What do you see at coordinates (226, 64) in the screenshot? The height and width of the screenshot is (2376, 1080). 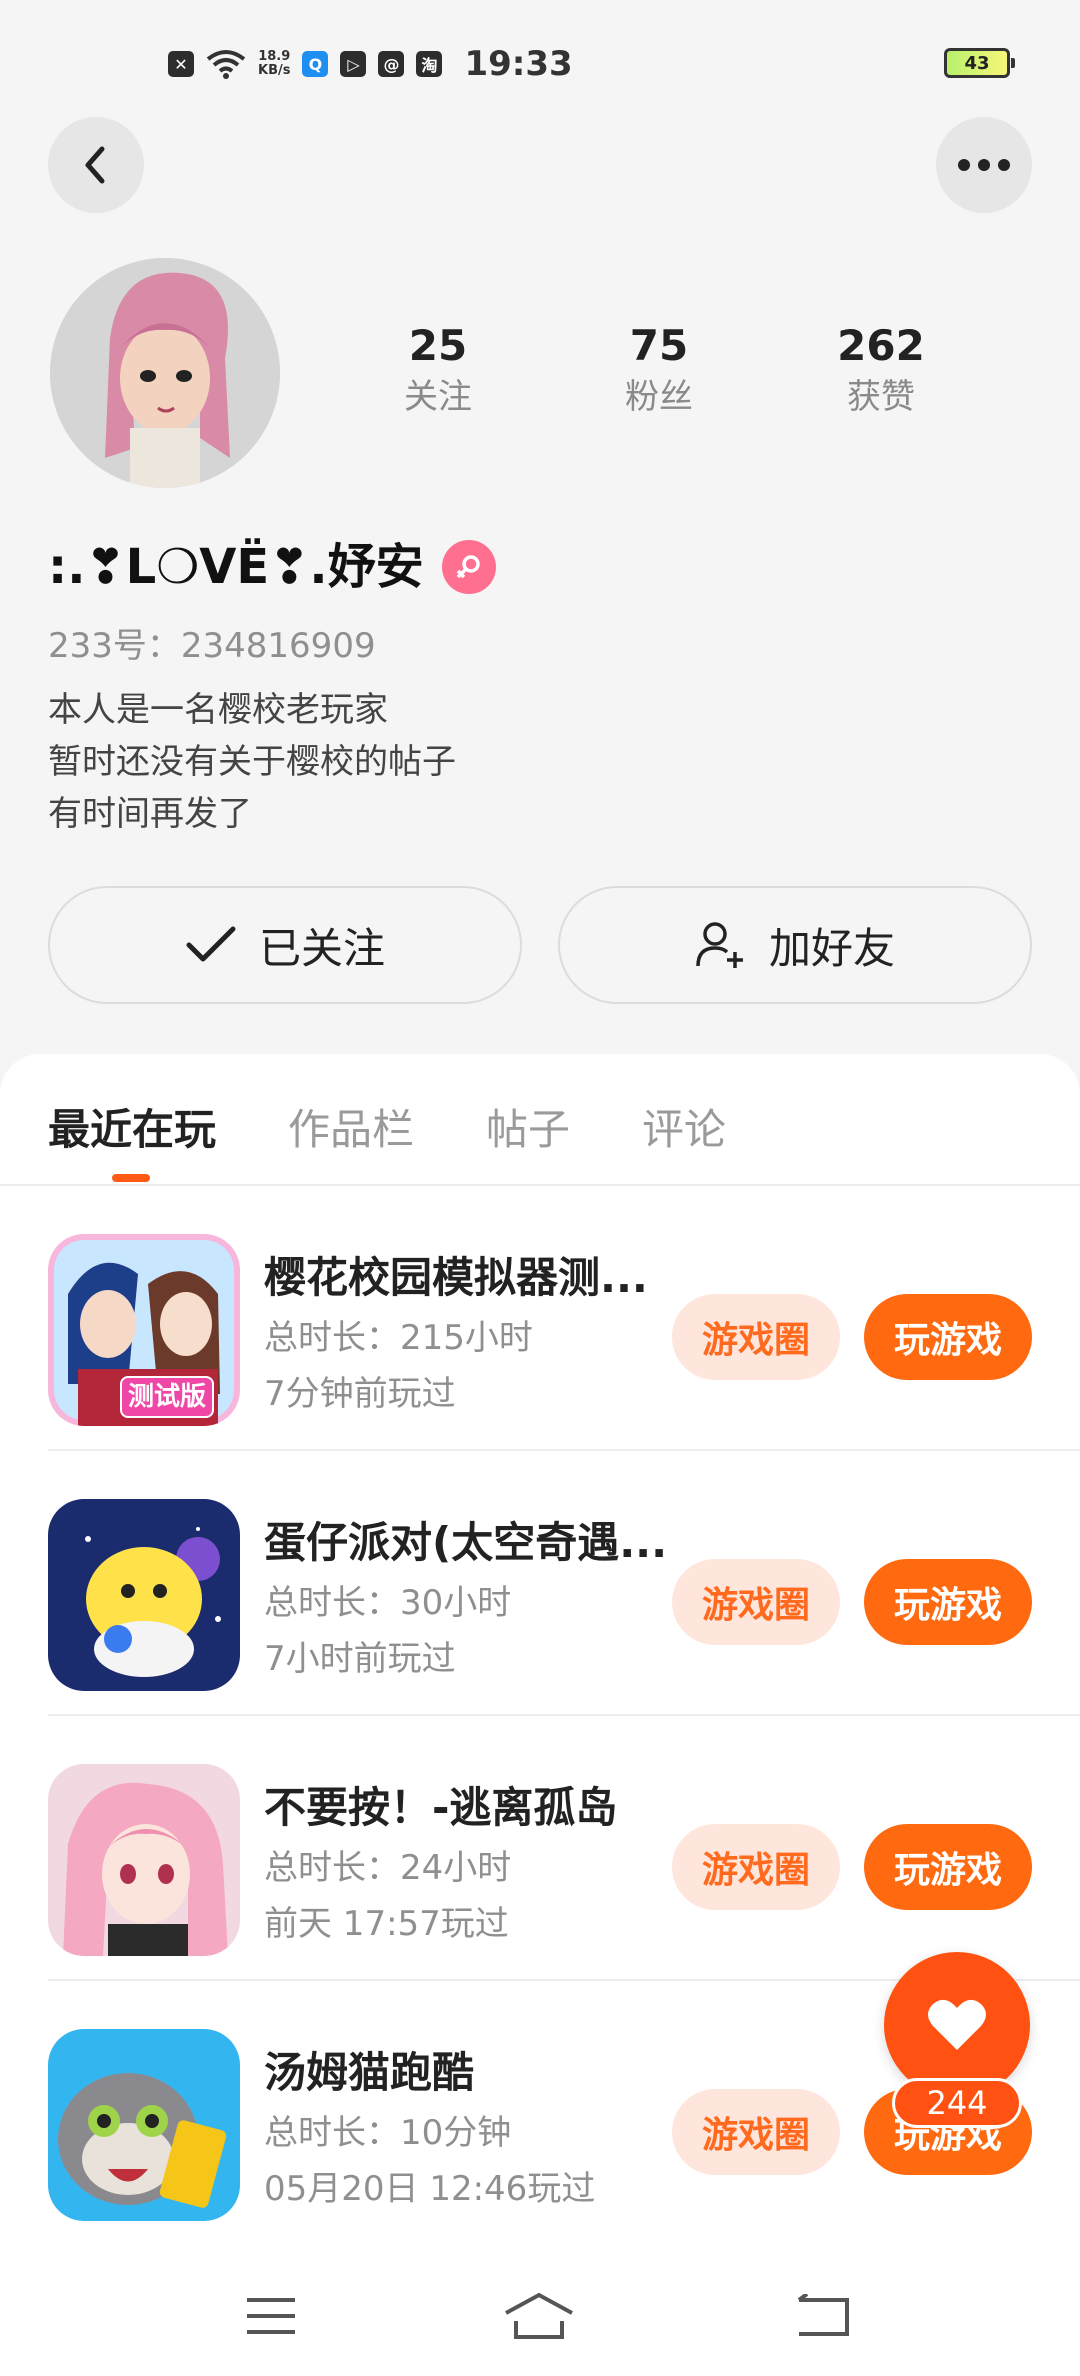 I see `wifi-icon` at bounding box center [226, 64].